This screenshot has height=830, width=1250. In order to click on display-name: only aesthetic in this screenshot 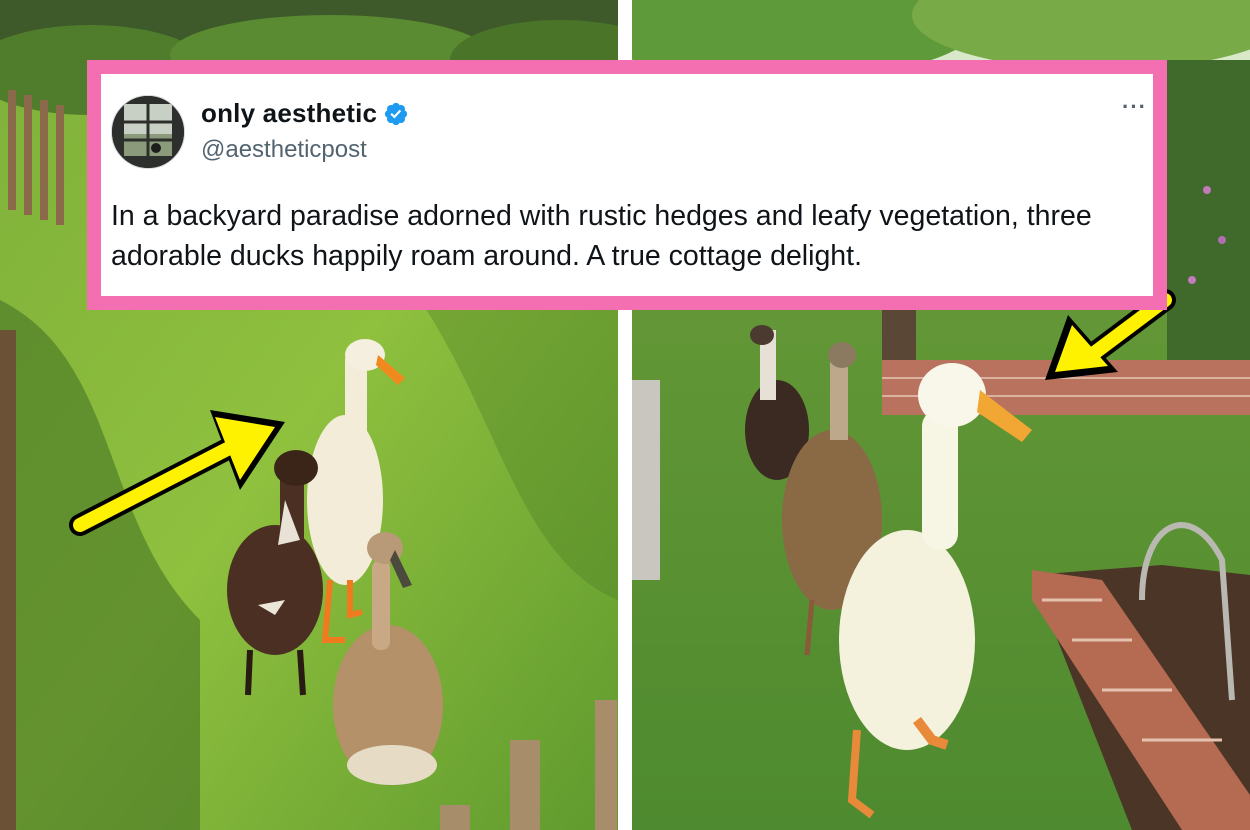, I will do `click(289, 113)`.